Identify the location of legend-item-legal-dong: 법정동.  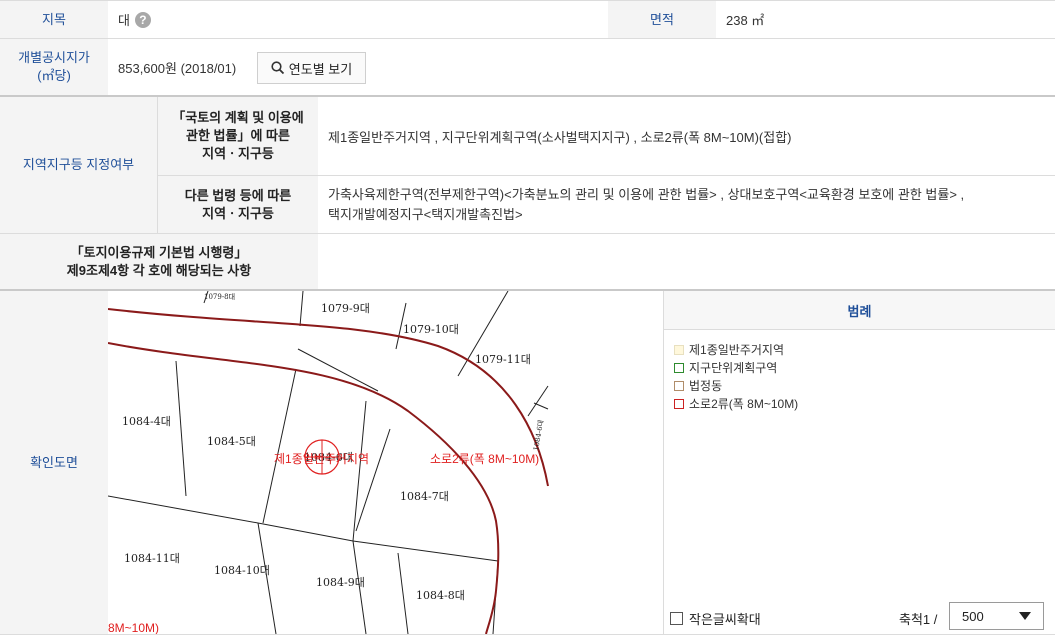
(698, 385).